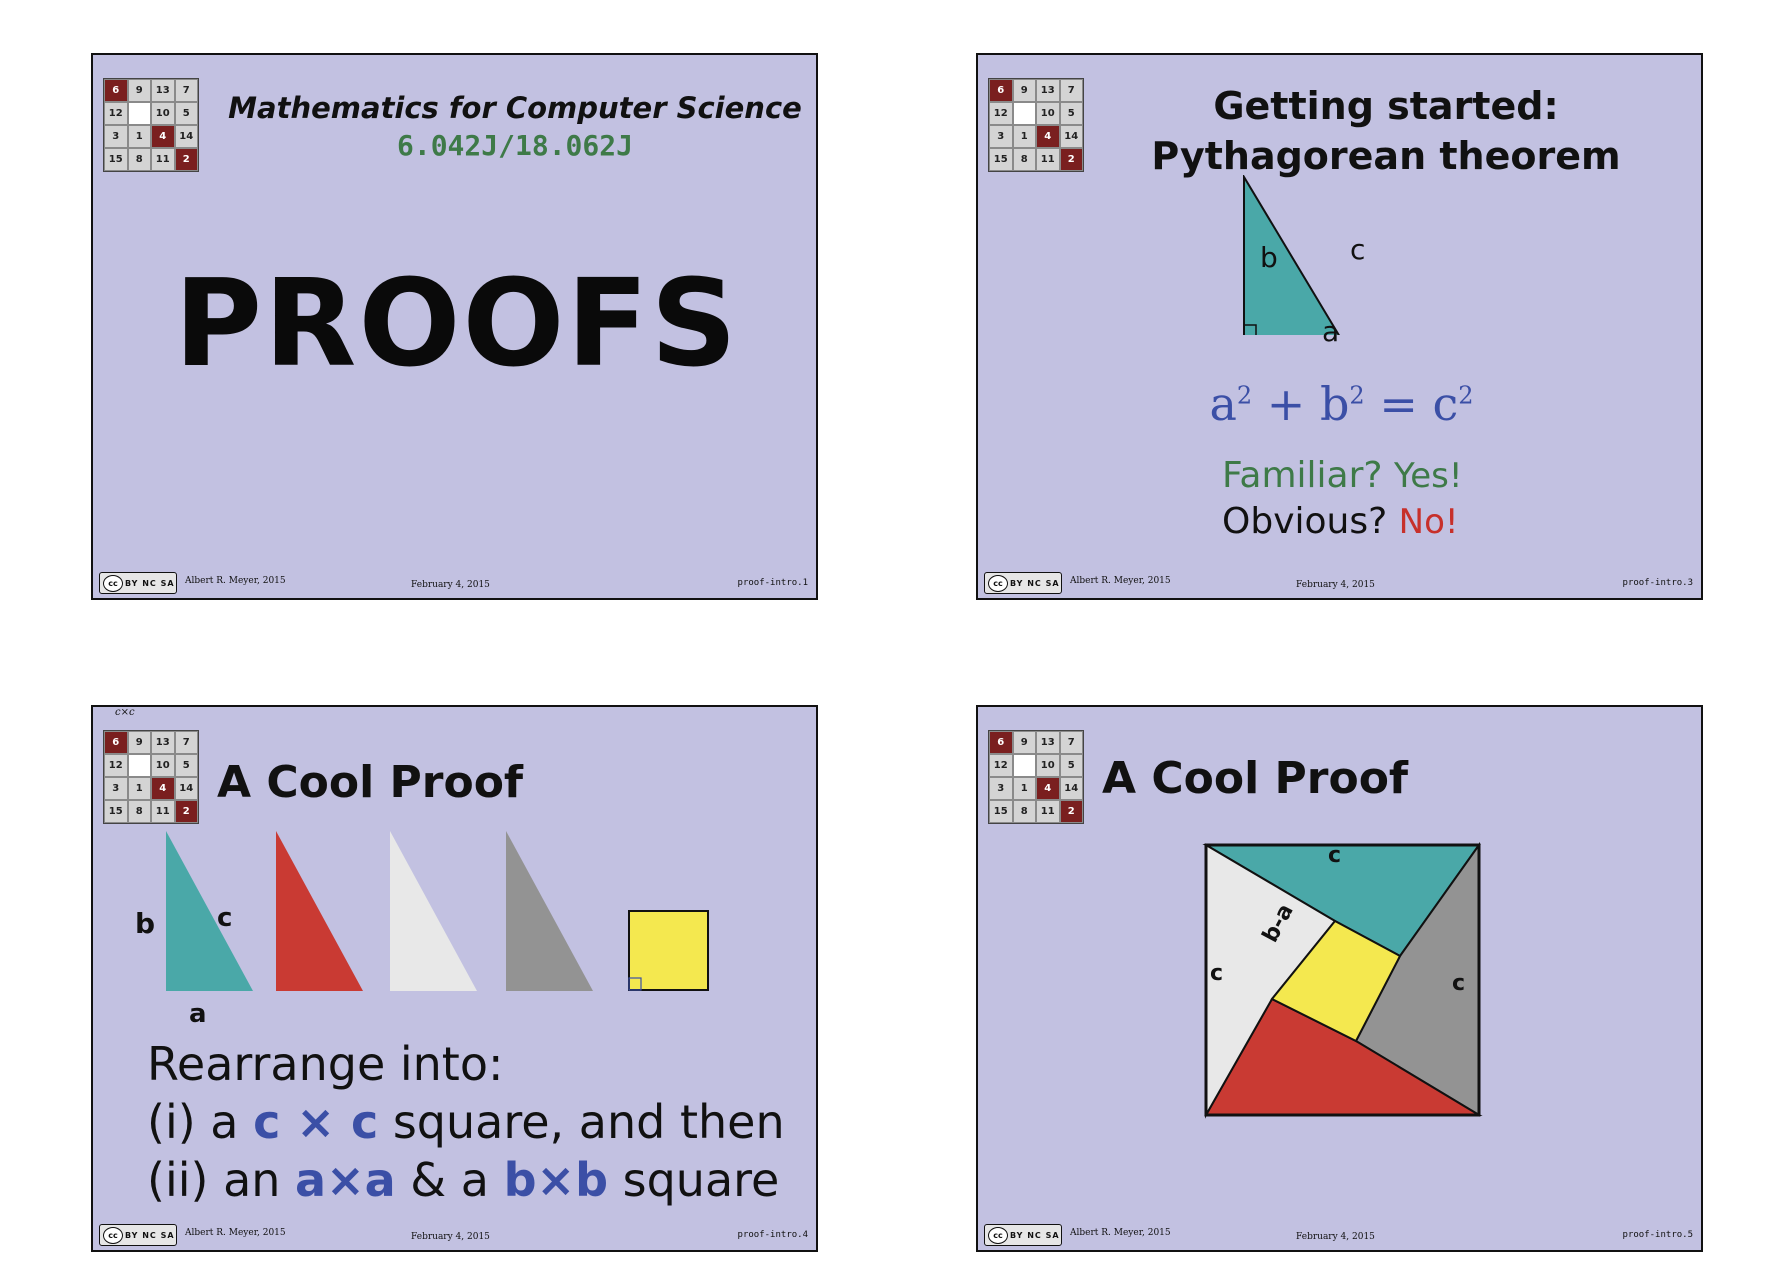 This screenshot has height=1288, width=1768. Describe the element at coordinates (1657, 583) in the screenshot. I see `slide-number: proof-intro.3` at that location.